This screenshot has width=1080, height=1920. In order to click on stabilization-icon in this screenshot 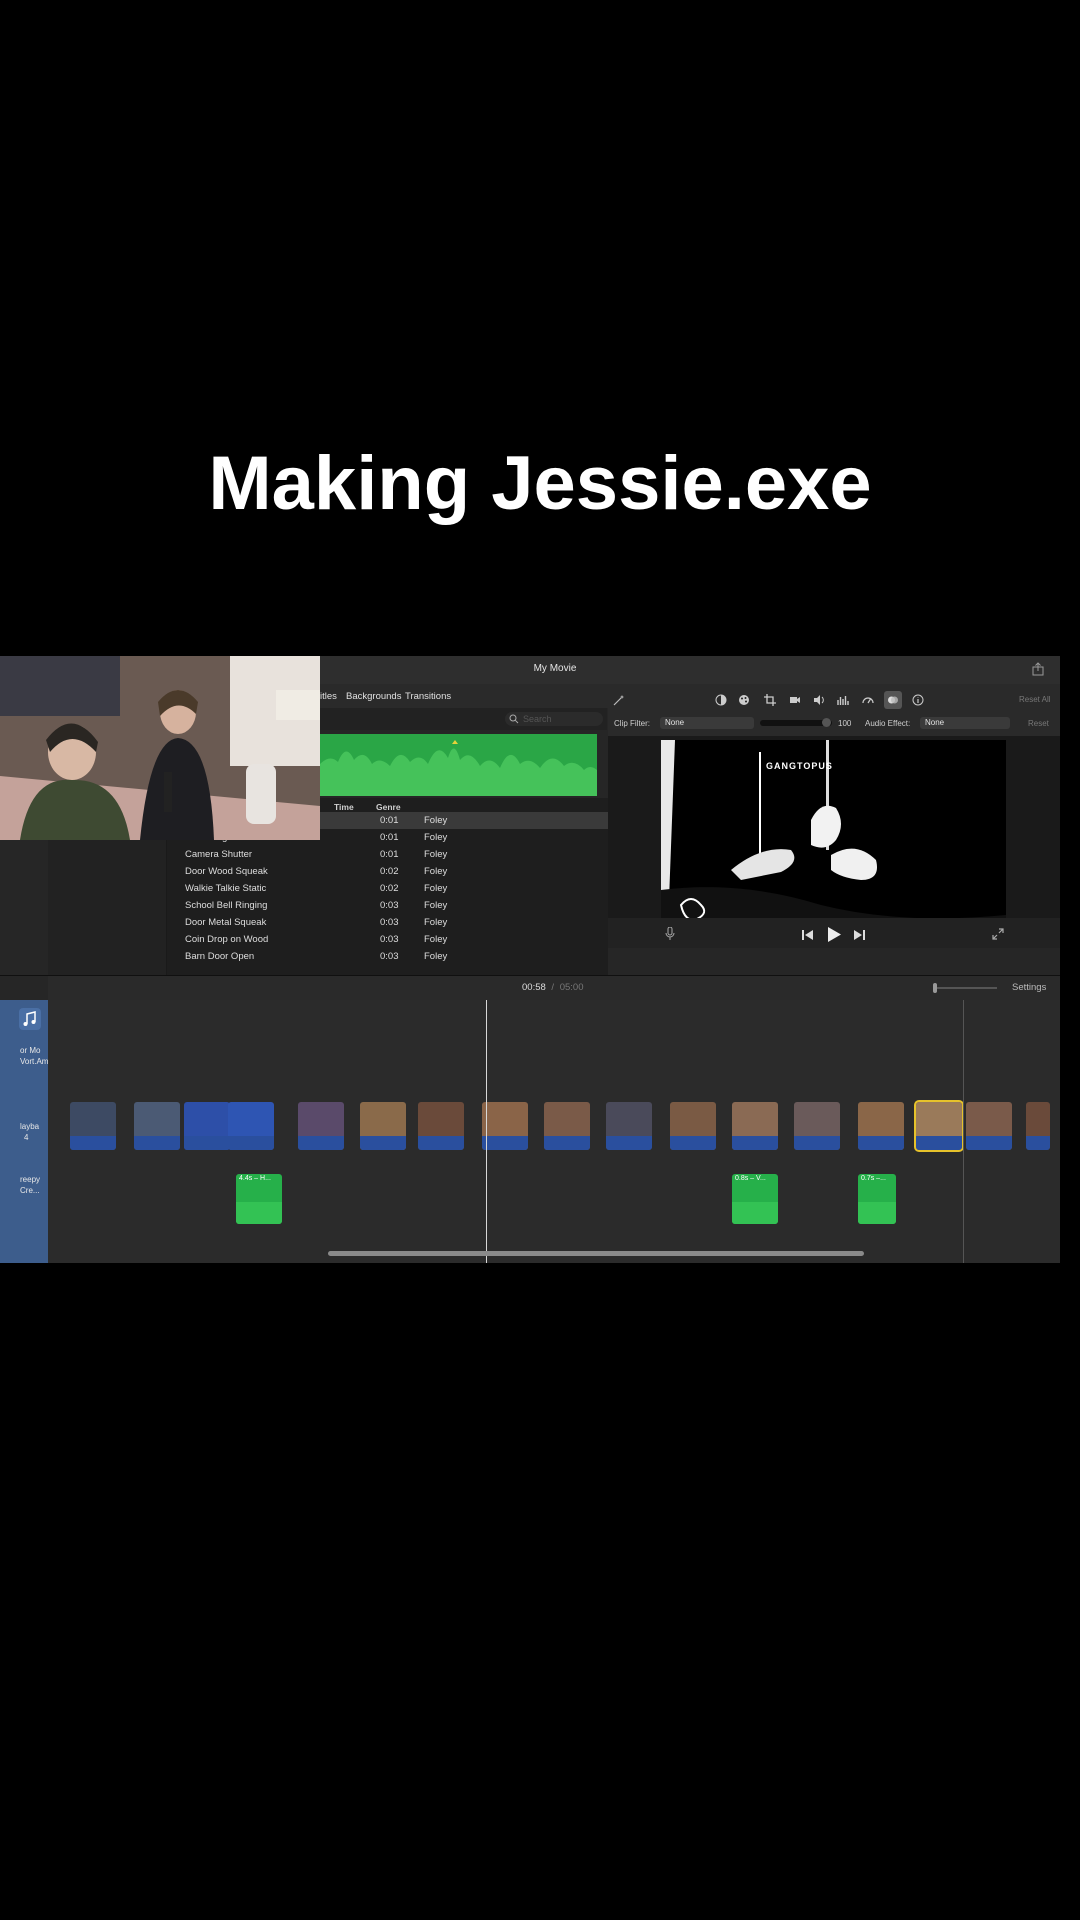, I will do `click(795, 700)`.